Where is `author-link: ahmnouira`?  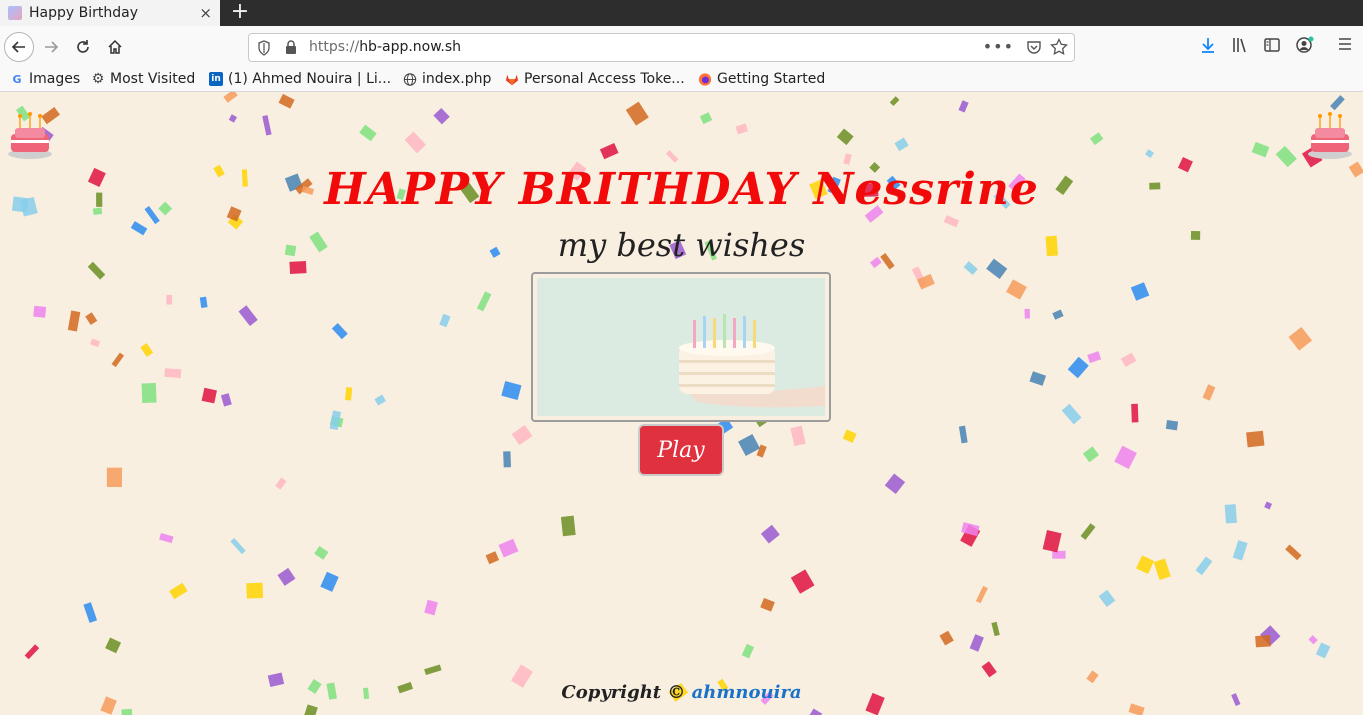
author-link: ahmnouira is located at coordinates (747, 692).